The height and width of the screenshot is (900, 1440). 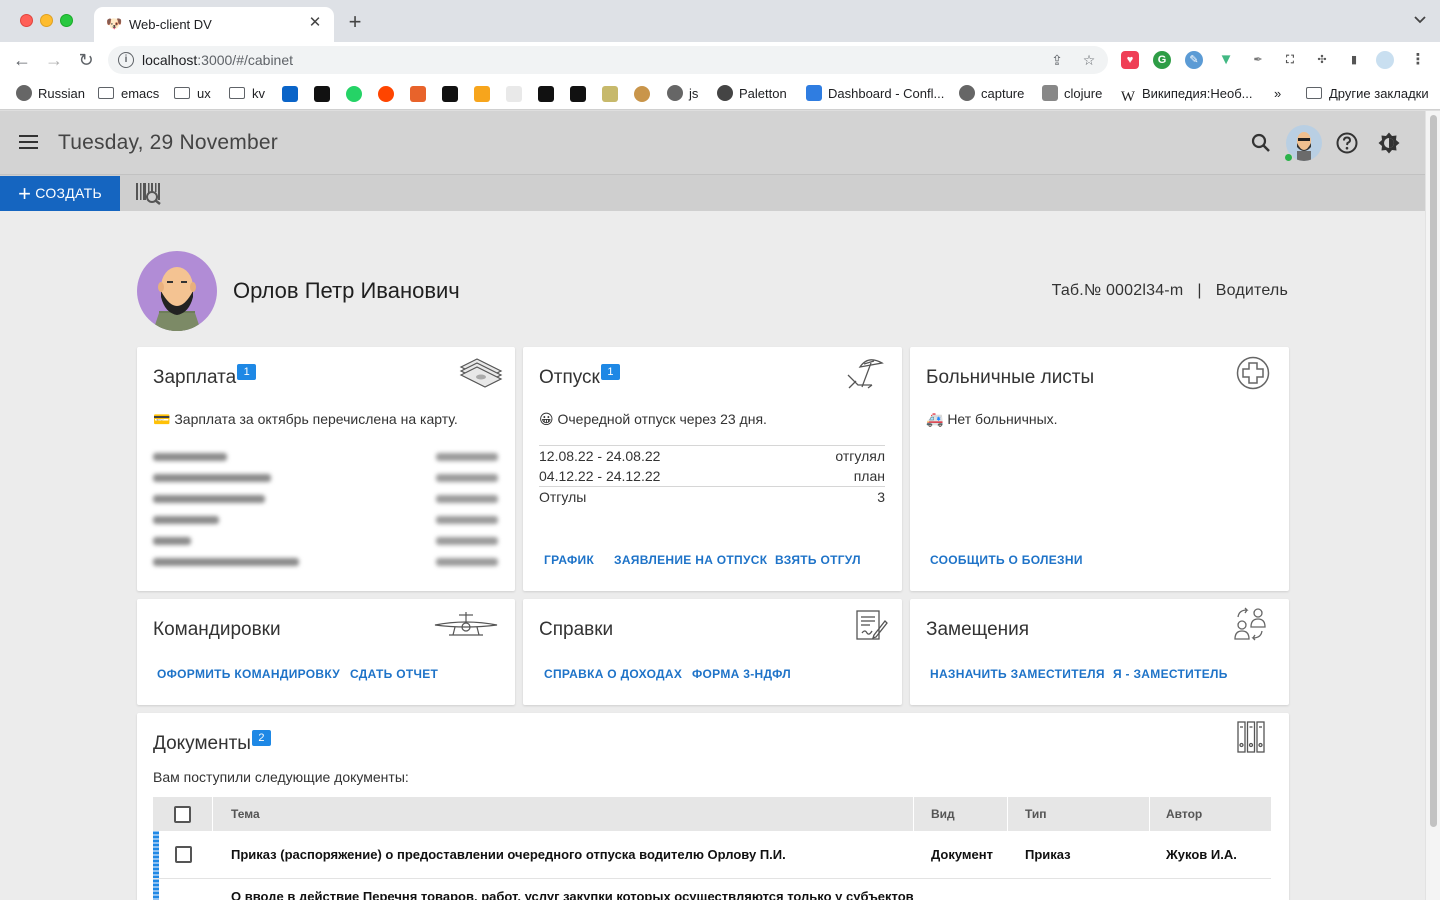 I want to click on take-day-off-link: ВЗЯТЬ ОТГУЛ, so click(x=818, y=560).